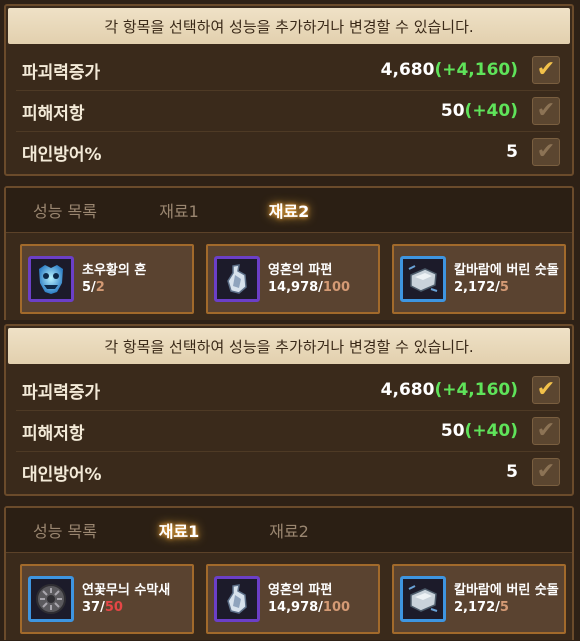 This screenshot has height=641, width=580. What do you see at coordinates (114, 287) in the screenshot?
I see `material-count: 5/2` at bounding box center [114, 287].